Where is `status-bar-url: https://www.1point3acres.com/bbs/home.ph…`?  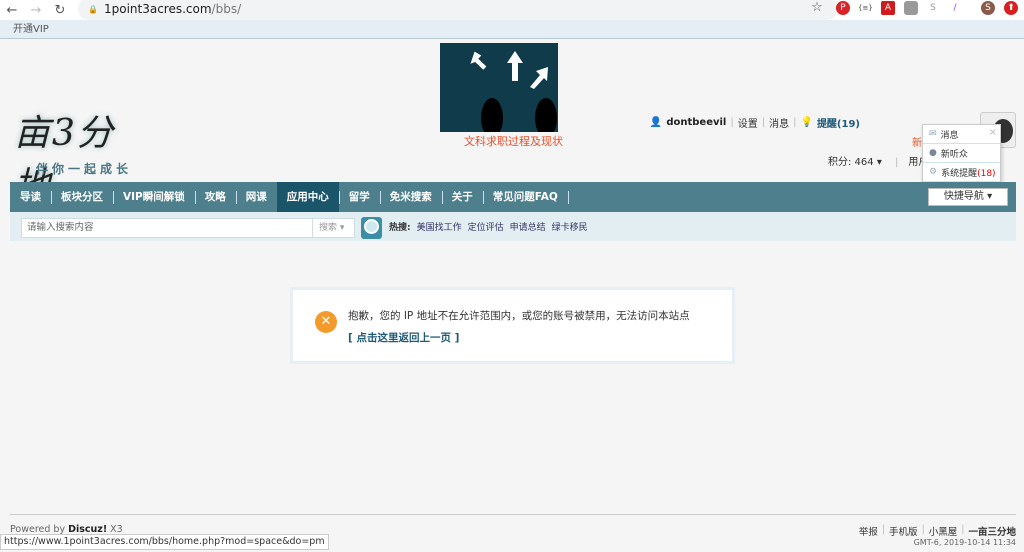 status-bar-url: https://www.1point3acres.com/bbs/home.ph… is located at coordinates (164, 542).